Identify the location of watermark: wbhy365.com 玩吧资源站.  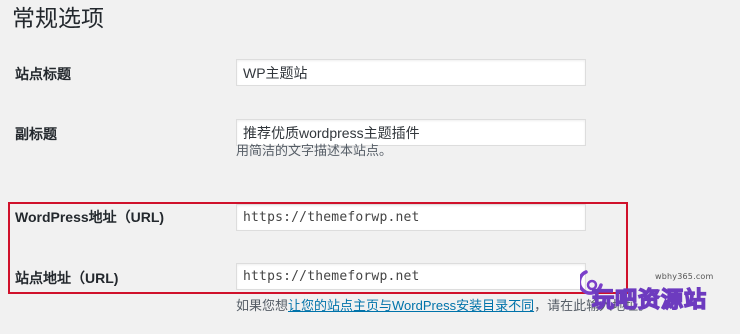
(660, 294).